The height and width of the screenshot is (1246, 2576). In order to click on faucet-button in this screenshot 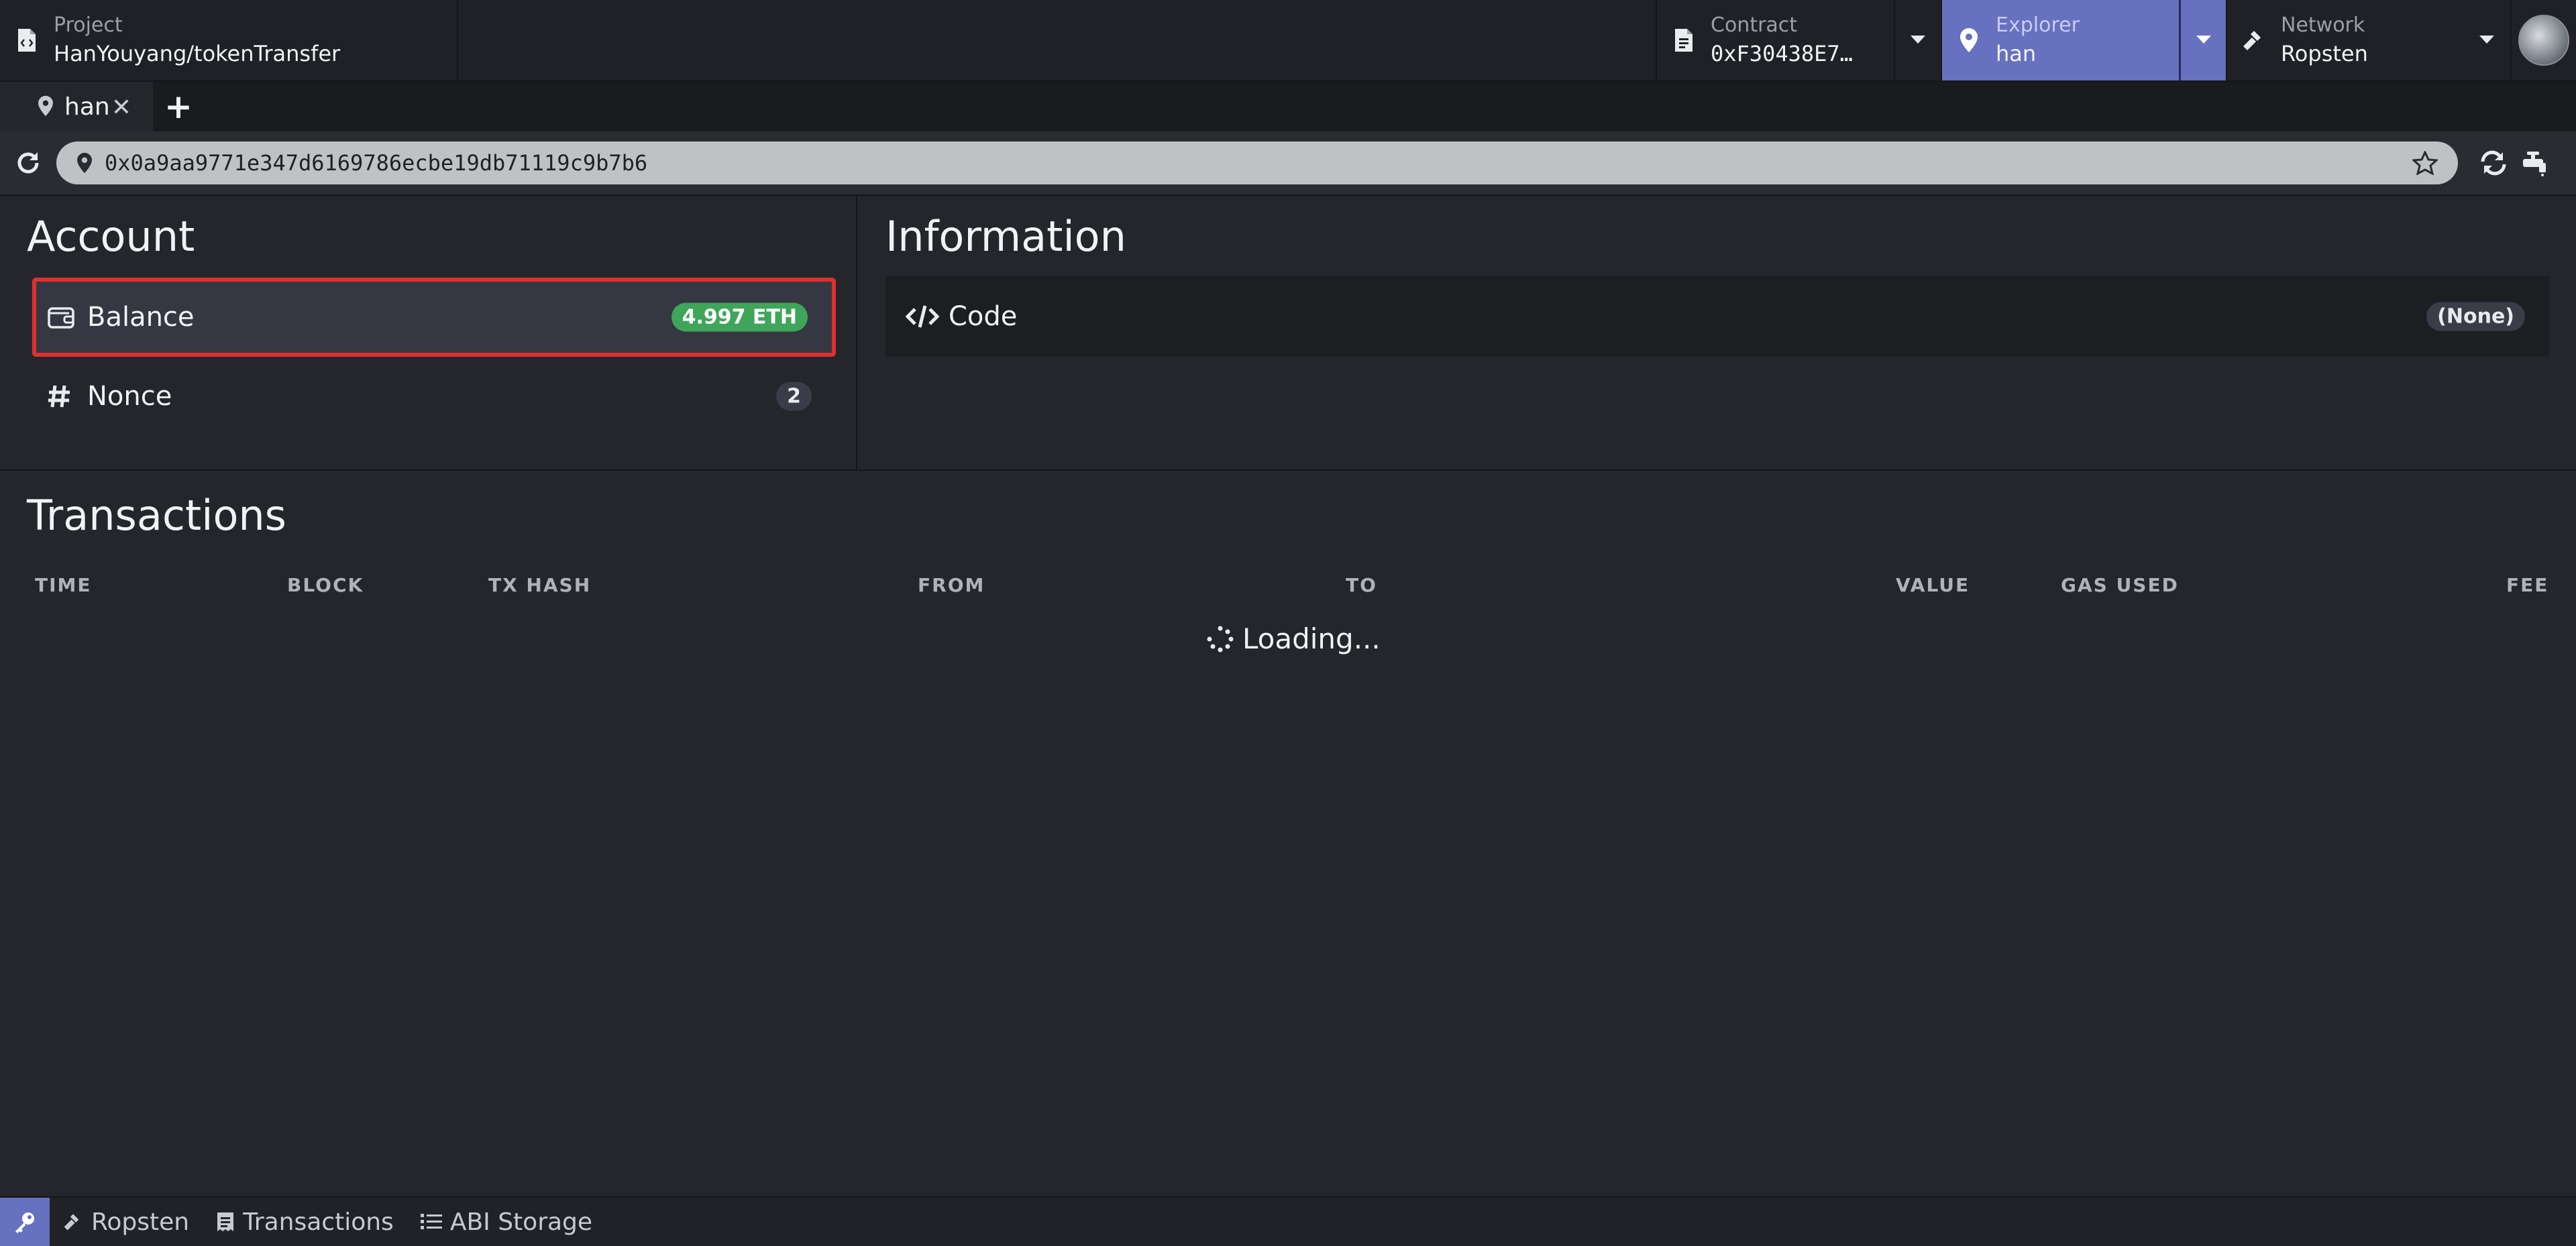, I will do `click(2535, 163)`.